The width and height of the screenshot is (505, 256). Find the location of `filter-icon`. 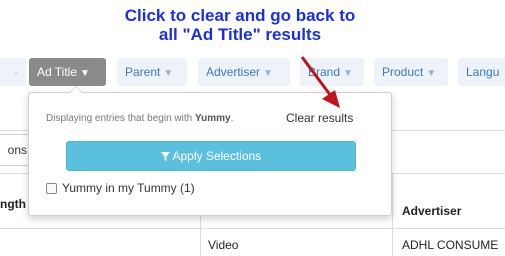

filter-icon is located at coordinates (166, 156).